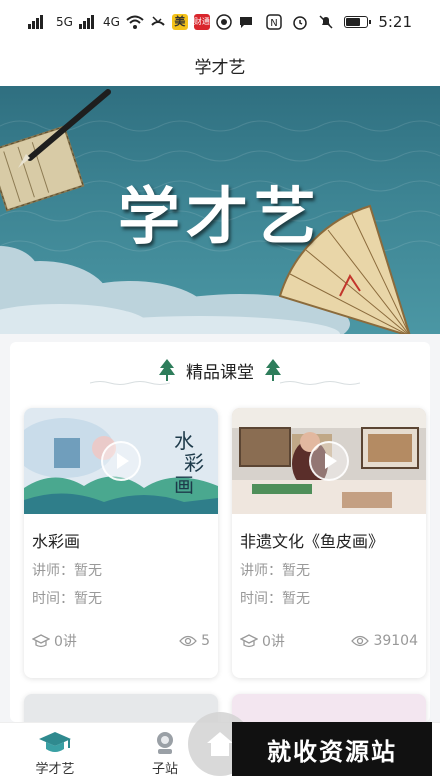 This screenshot has width=440, height=782. Describe the element at coordinates (164, 769) in the screenshot. I see `nav-label: 子站` at that location.